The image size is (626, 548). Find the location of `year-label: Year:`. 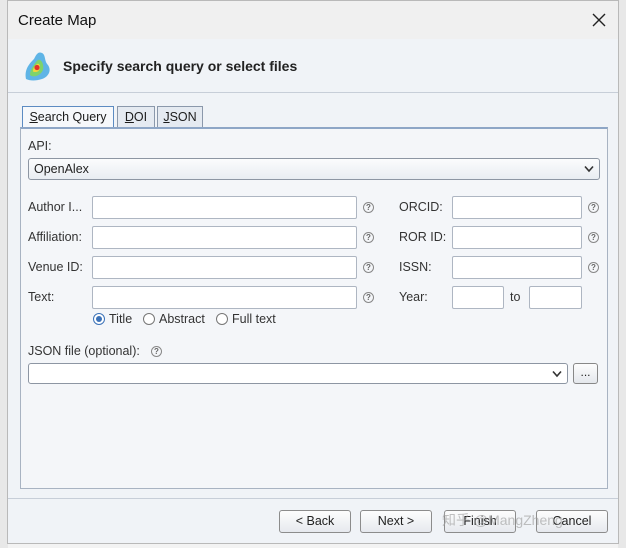

year-label: Year: is located at coordinates (413, 297).